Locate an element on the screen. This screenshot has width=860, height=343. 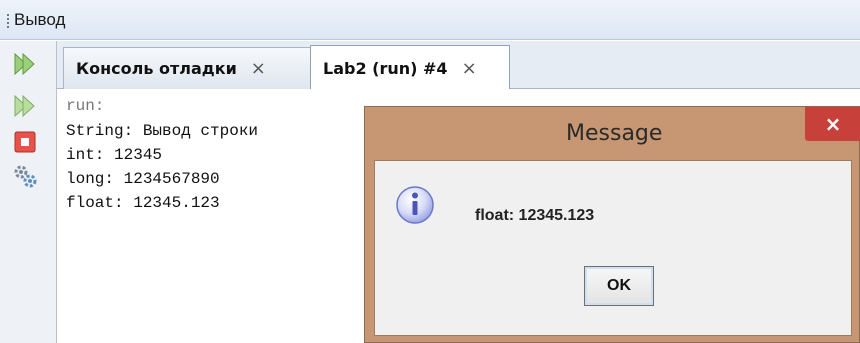
tab-debug-console: Консоль отладки × is located at coordinates (187, 68).